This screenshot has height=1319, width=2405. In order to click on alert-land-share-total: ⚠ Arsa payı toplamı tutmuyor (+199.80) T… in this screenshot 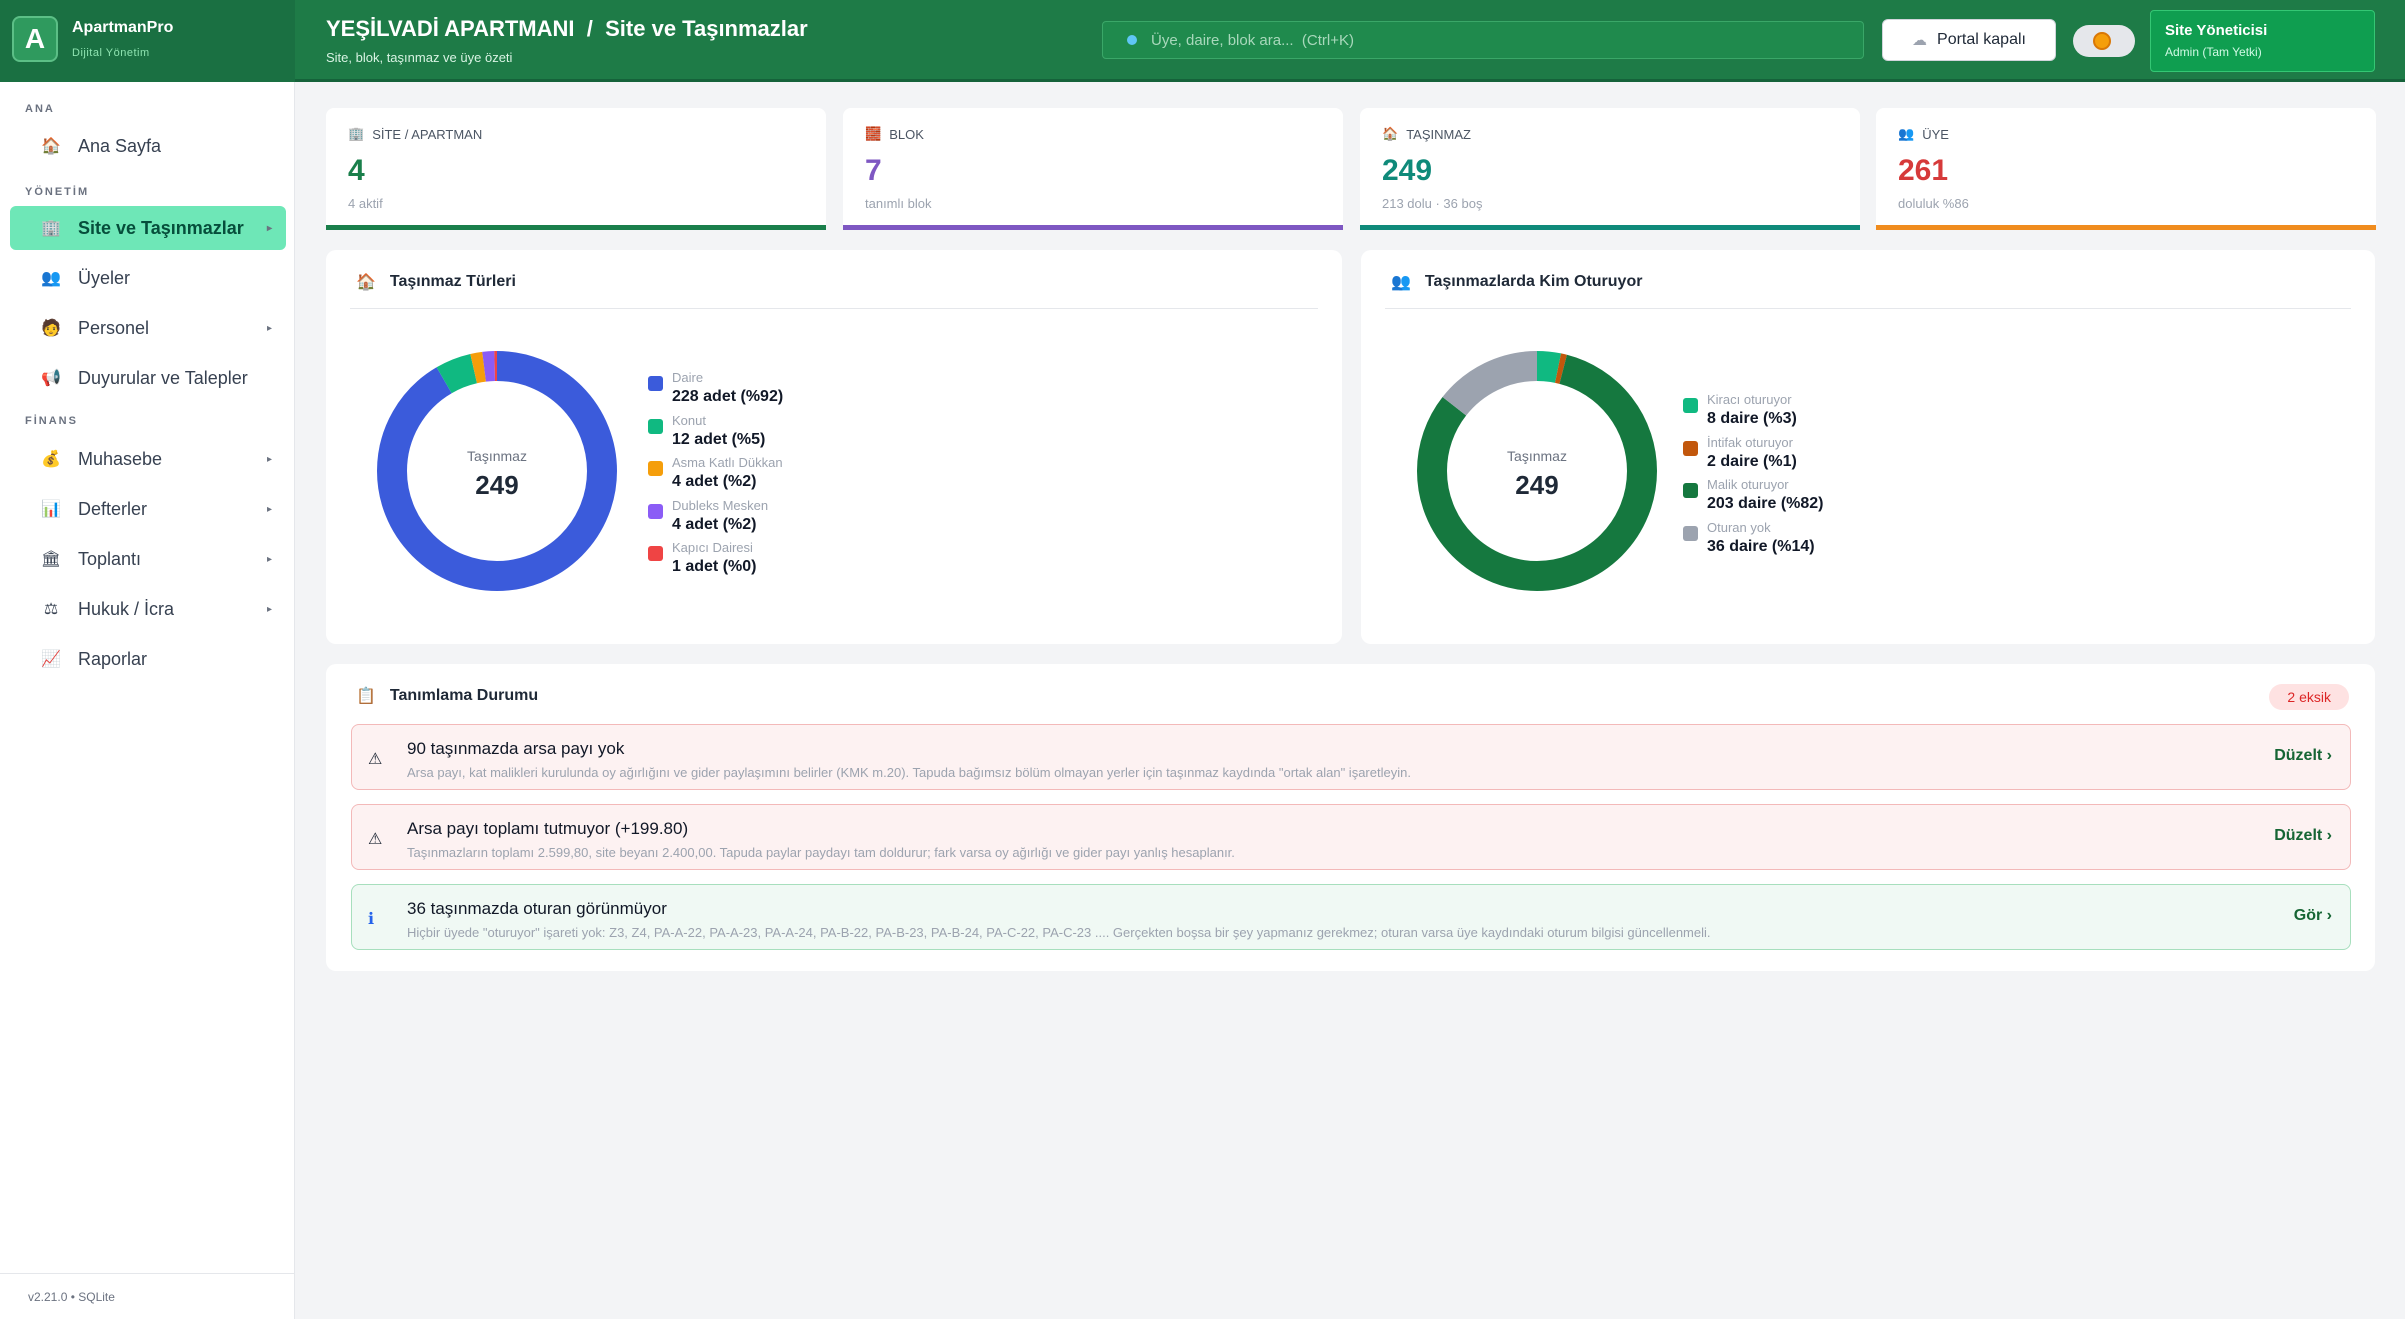, I will do `click(1351, 837)`.